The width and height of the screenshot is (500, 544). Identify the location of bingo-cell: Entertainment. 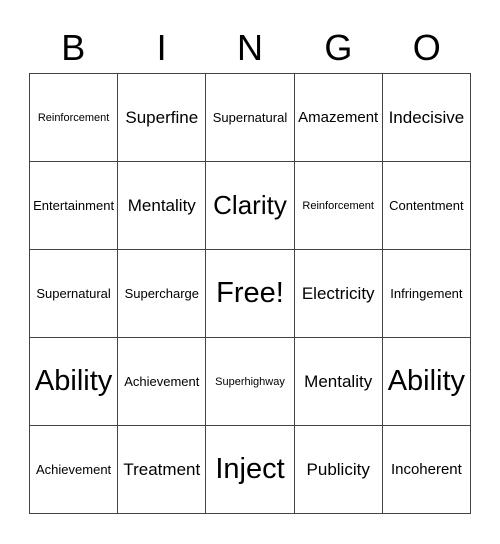
(74, 206).